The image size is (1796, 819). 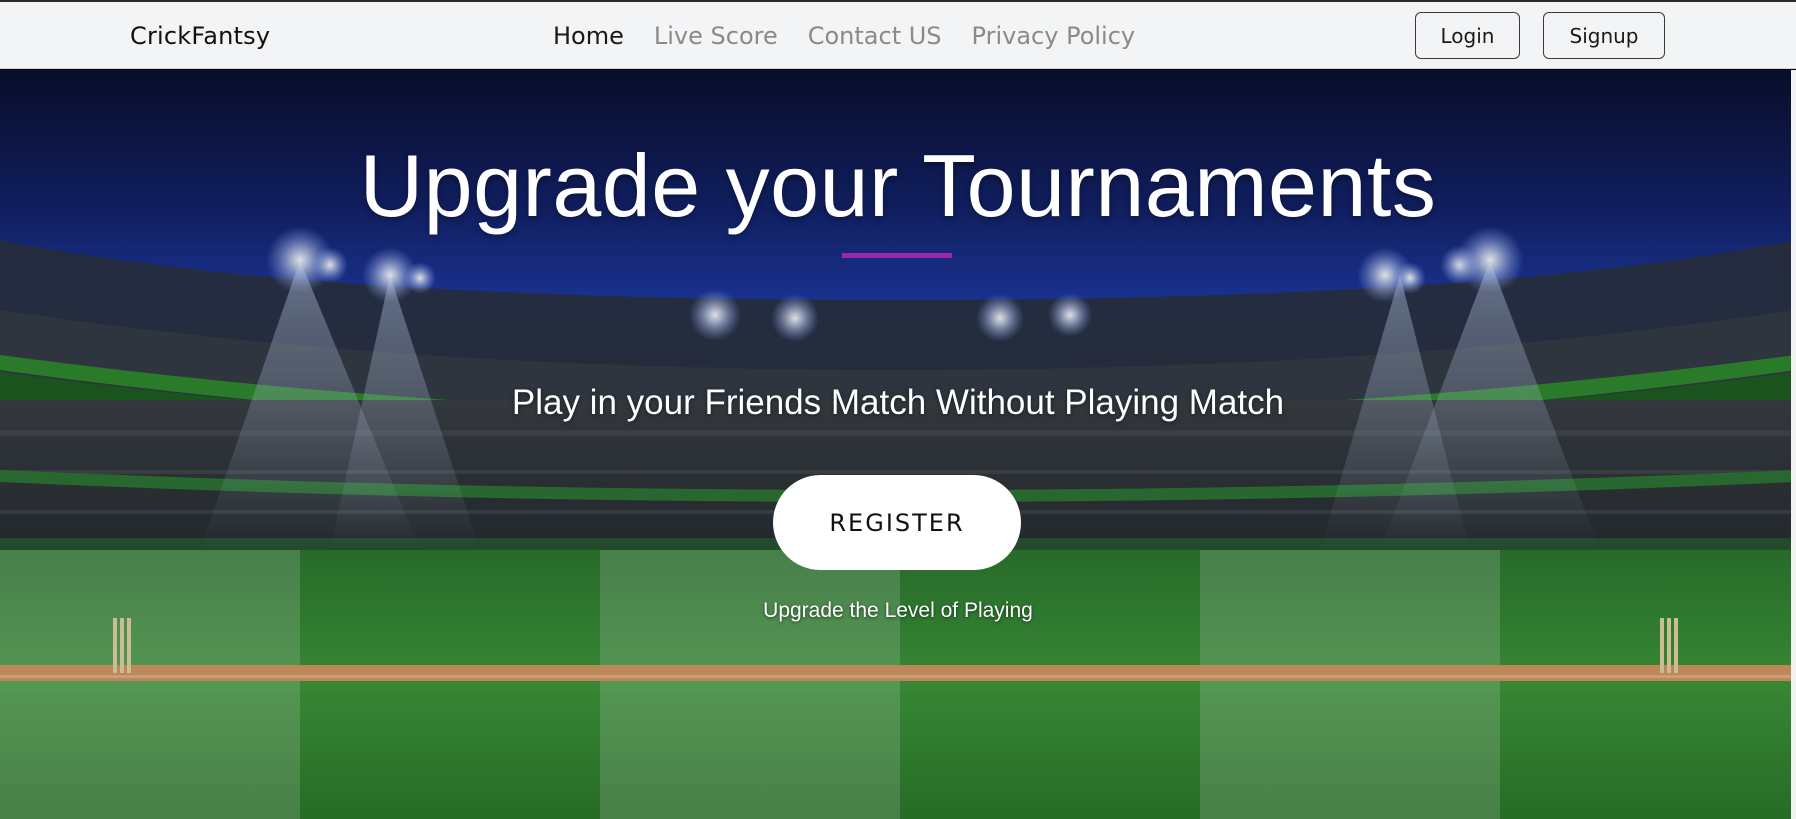 What do you see at coordinates (897, 255) in the screenshot?
I see `title-underline` at bounding box center [897, 255].